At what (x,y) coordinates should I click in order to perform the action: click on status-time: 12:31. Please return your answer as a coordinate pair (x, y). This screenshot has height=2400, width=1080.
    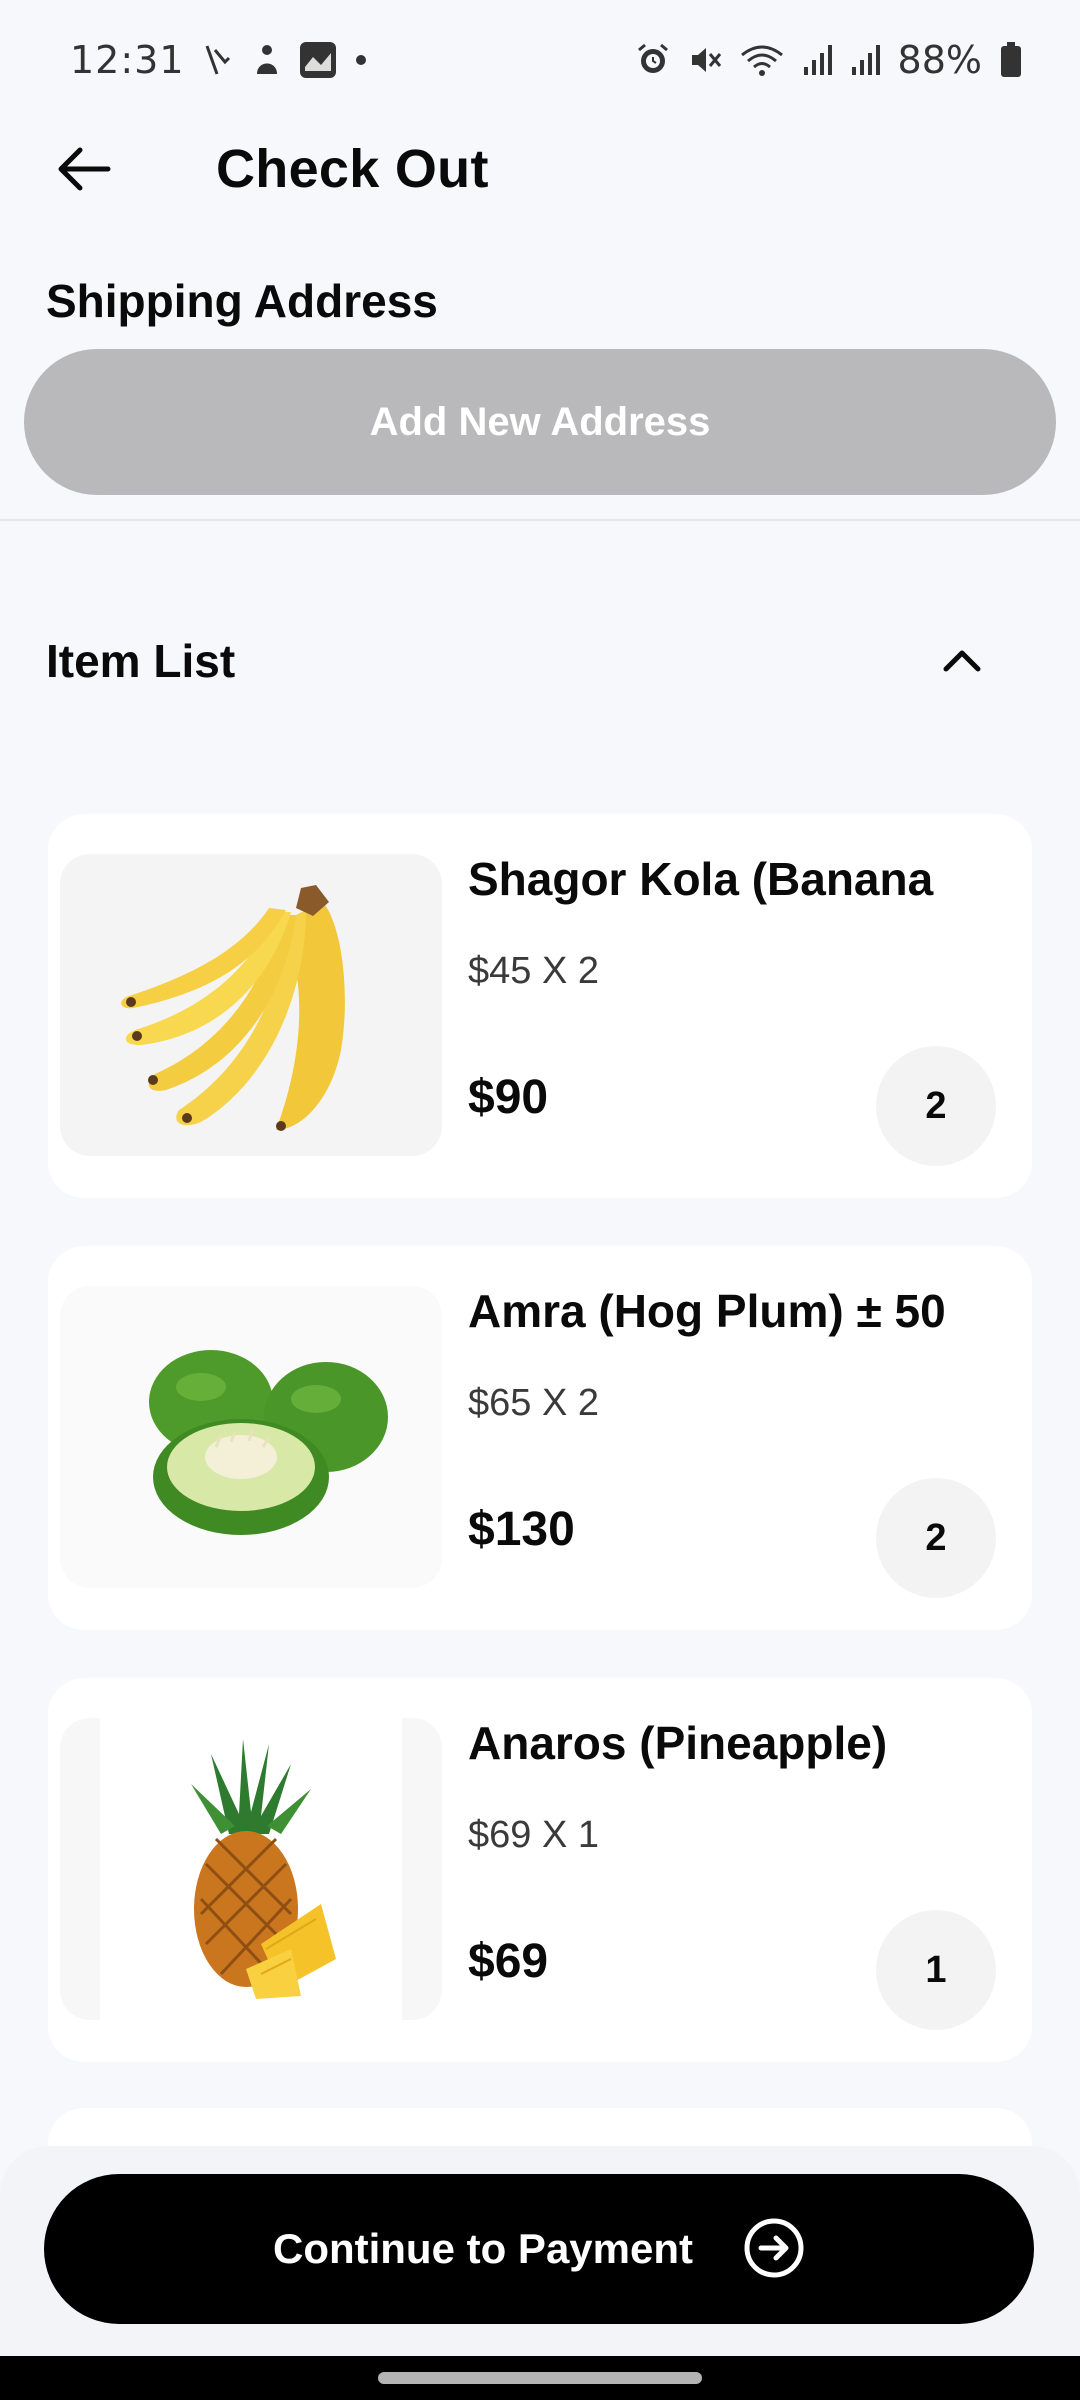
    Looking at the image, I should click on (127, 60).